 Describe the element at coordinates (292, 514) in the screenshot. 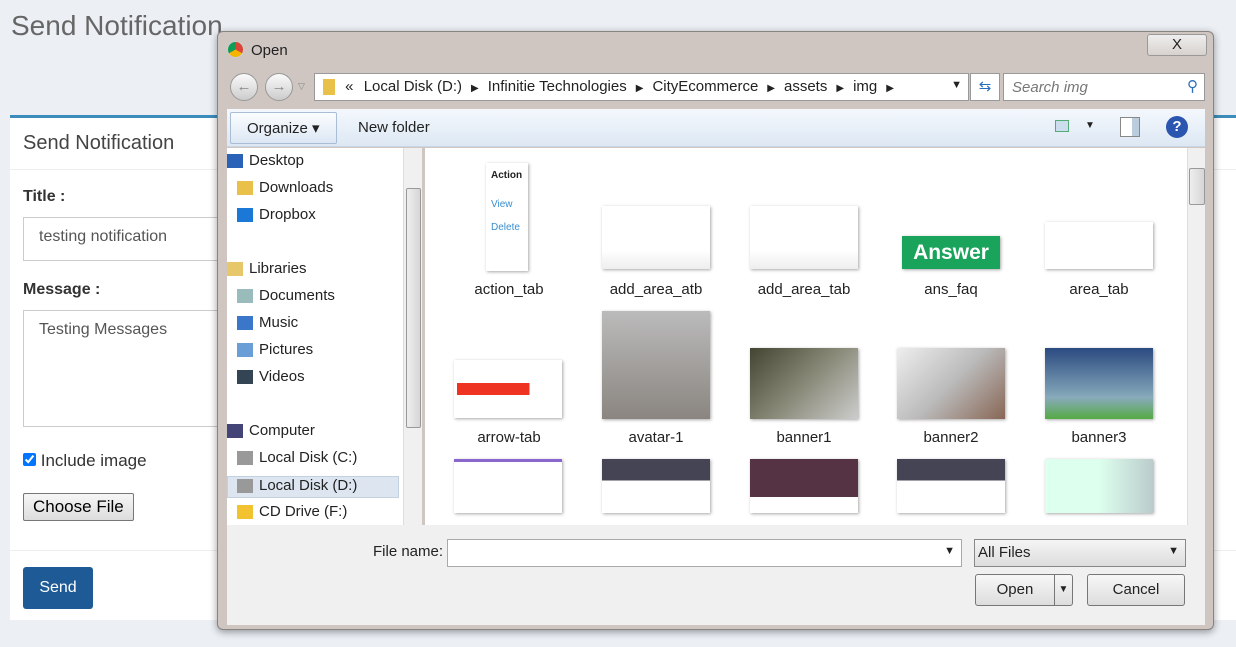

I see `nav-item: CD Drive (F:)` at that location.